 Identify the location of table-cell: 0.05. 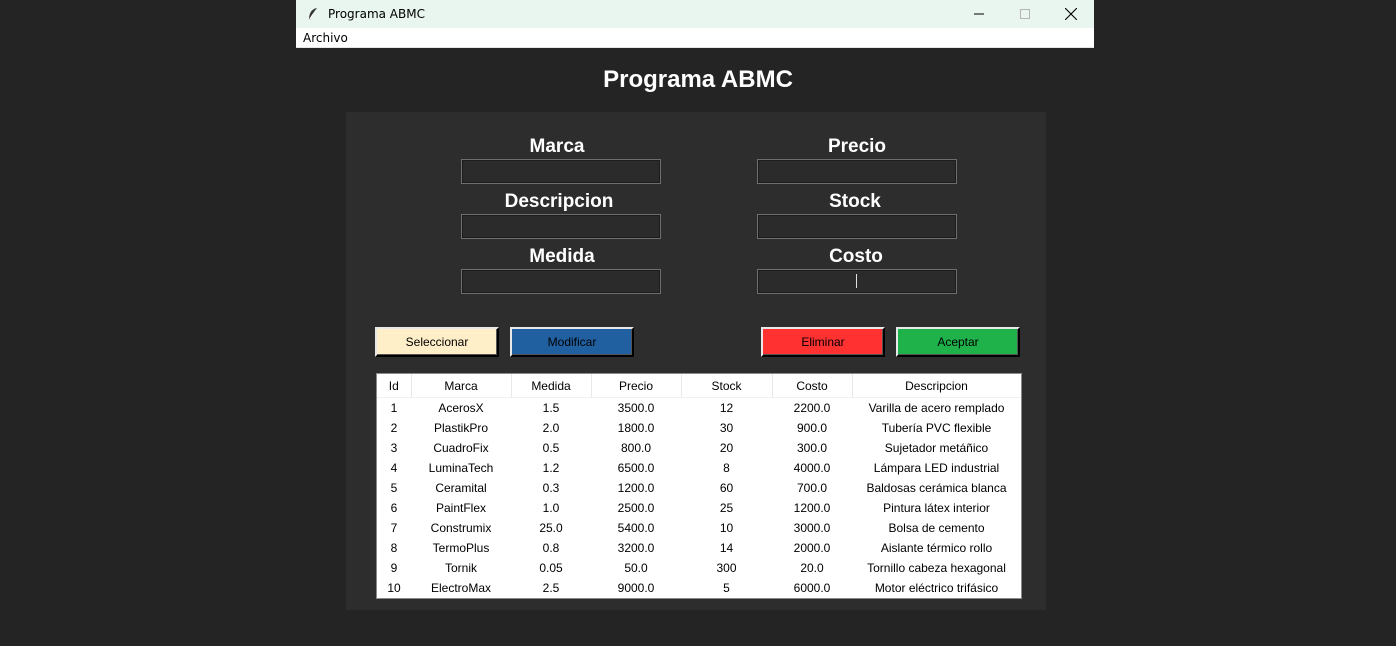
(551, 568).